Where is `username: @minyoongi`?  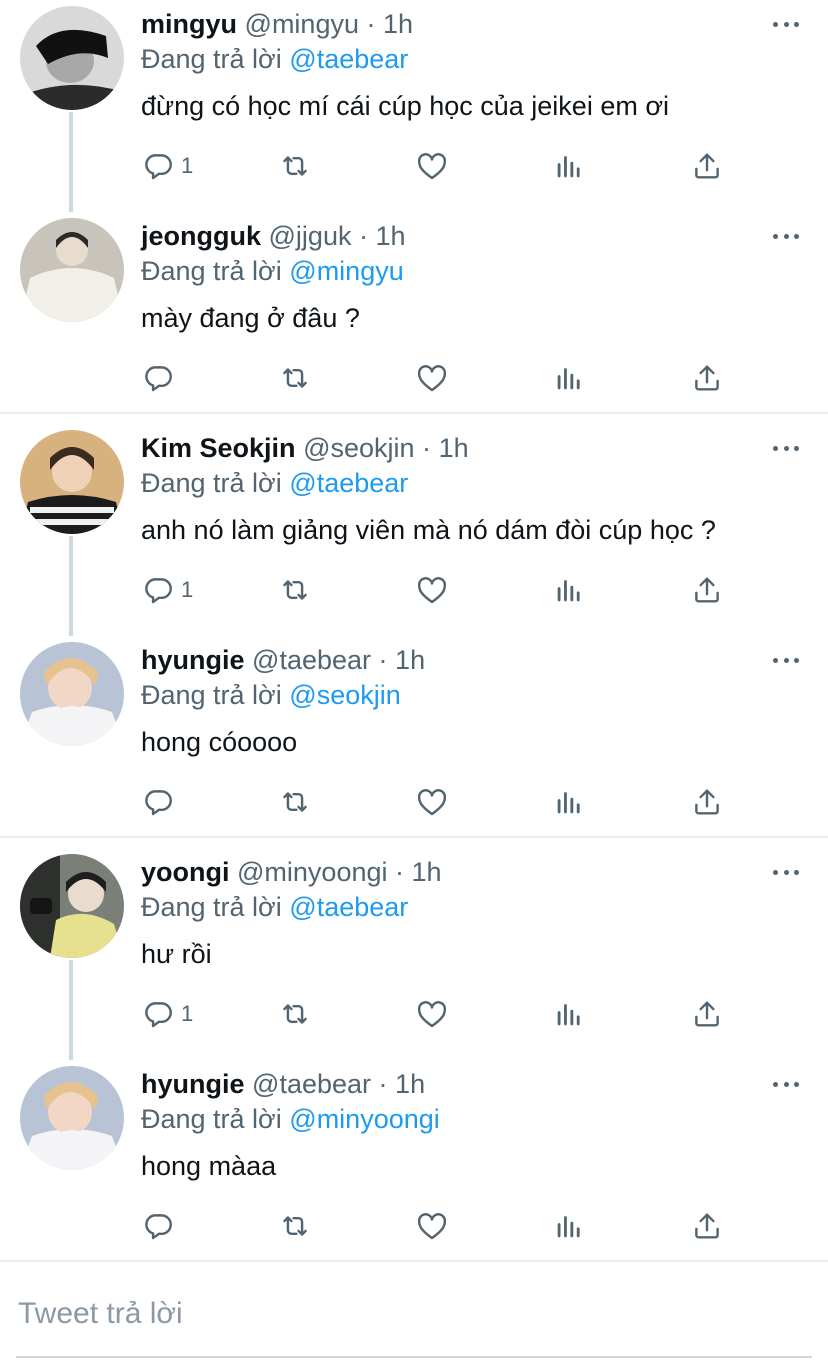
username: @minyoongi is located at coordinates (312, 872).